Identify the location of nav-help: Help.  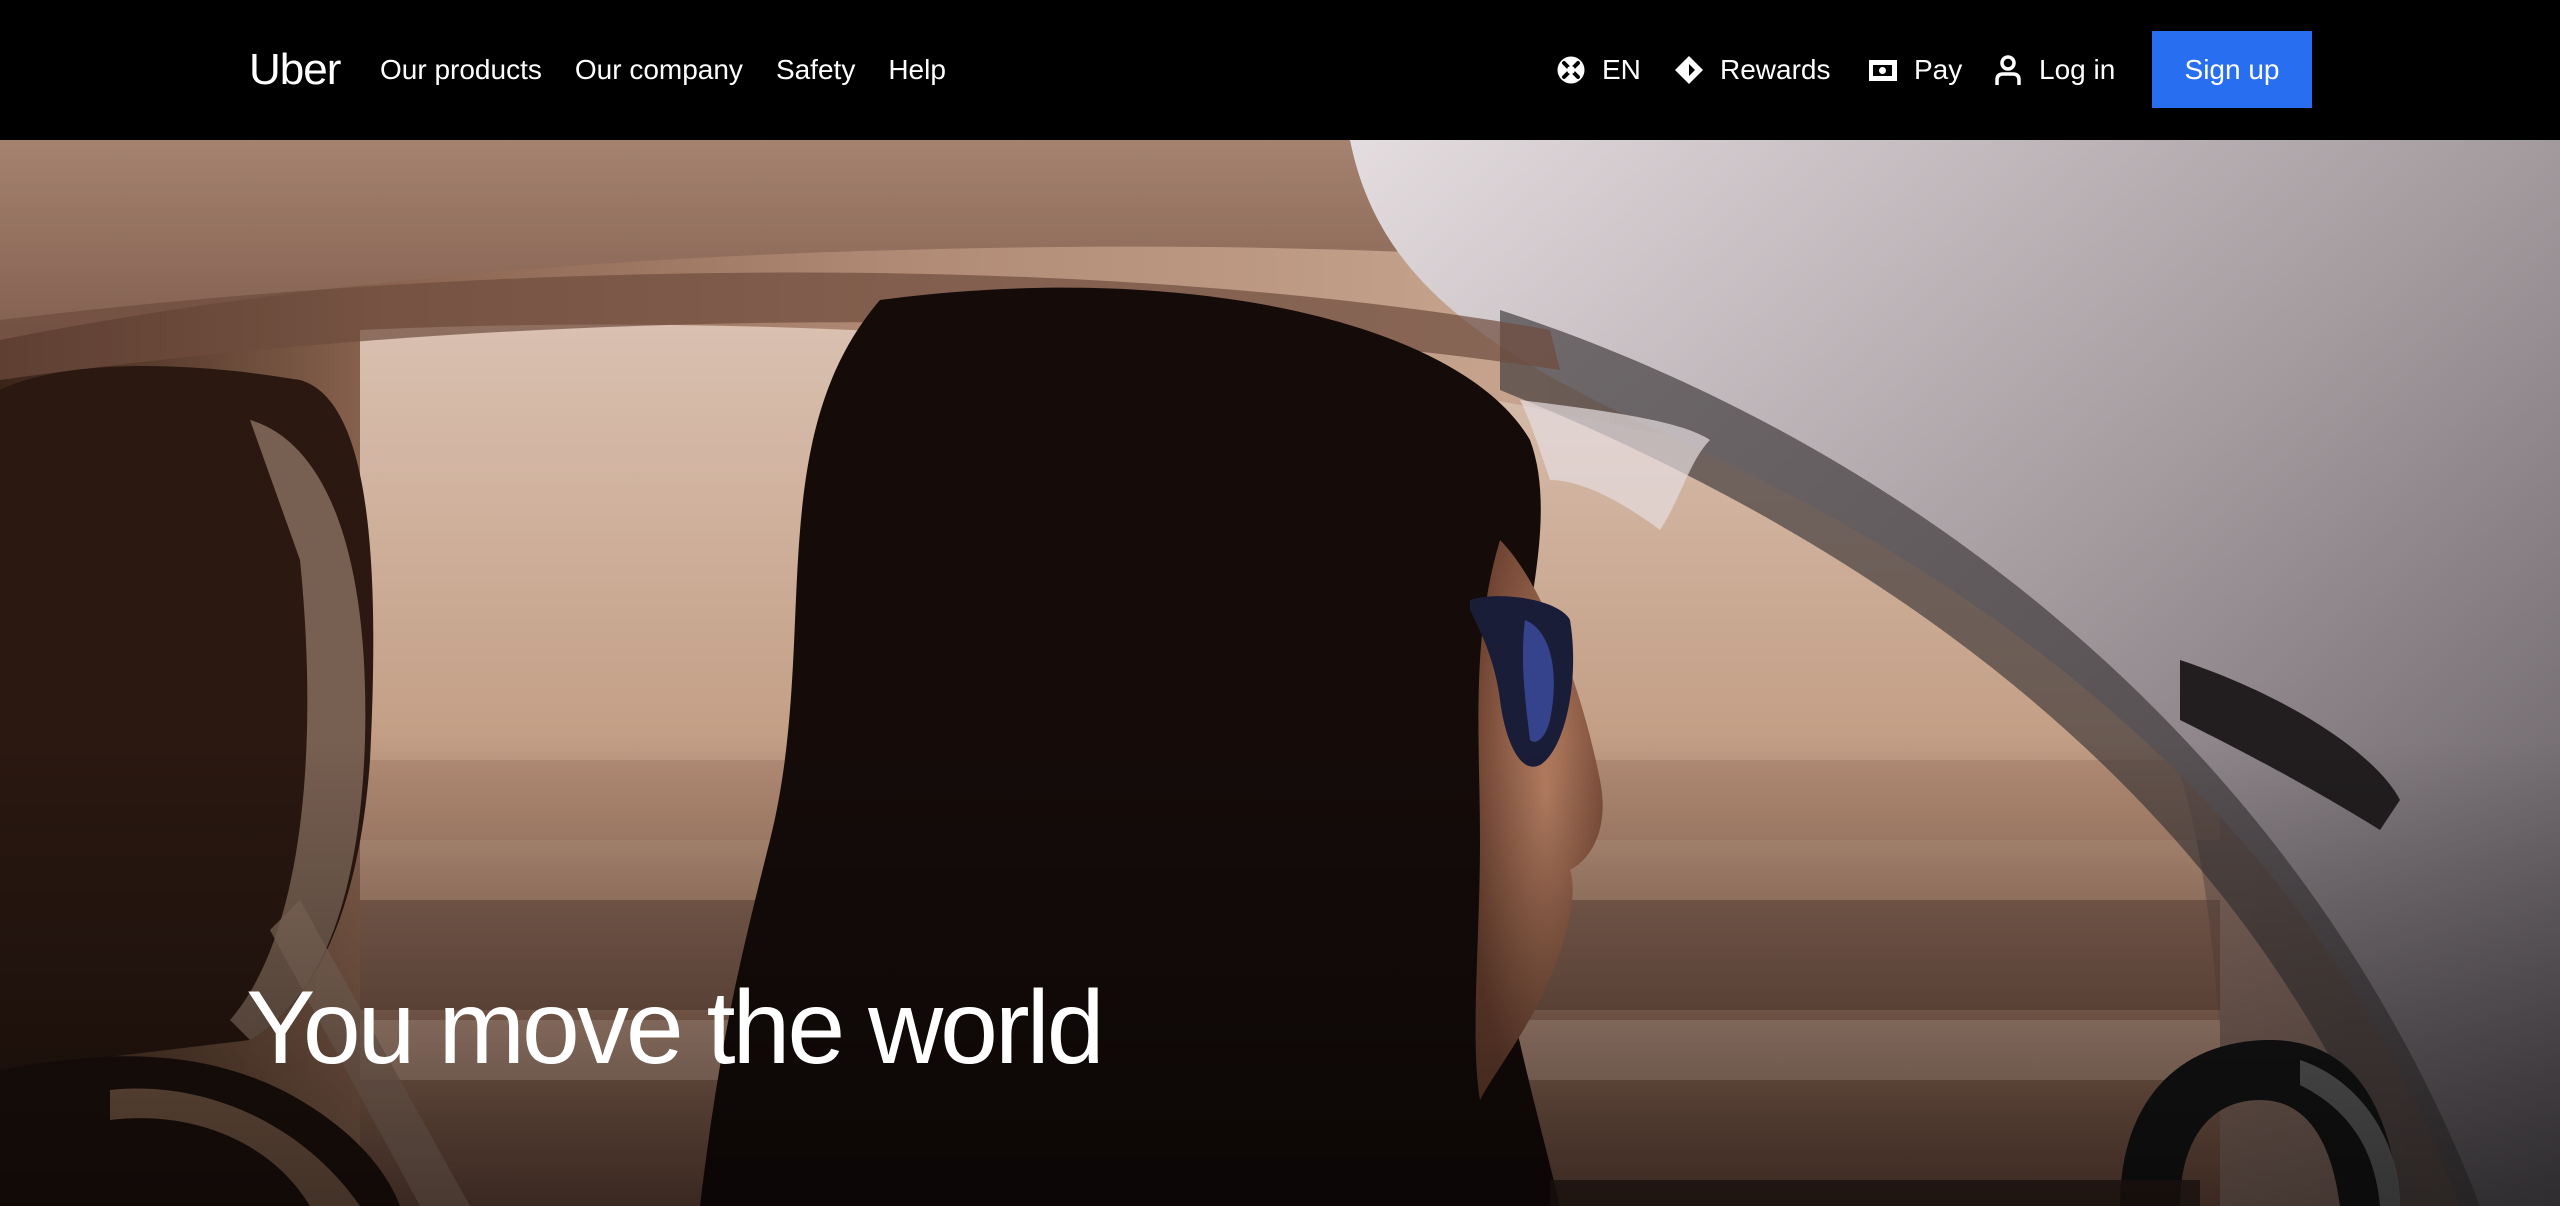
(917, 70).